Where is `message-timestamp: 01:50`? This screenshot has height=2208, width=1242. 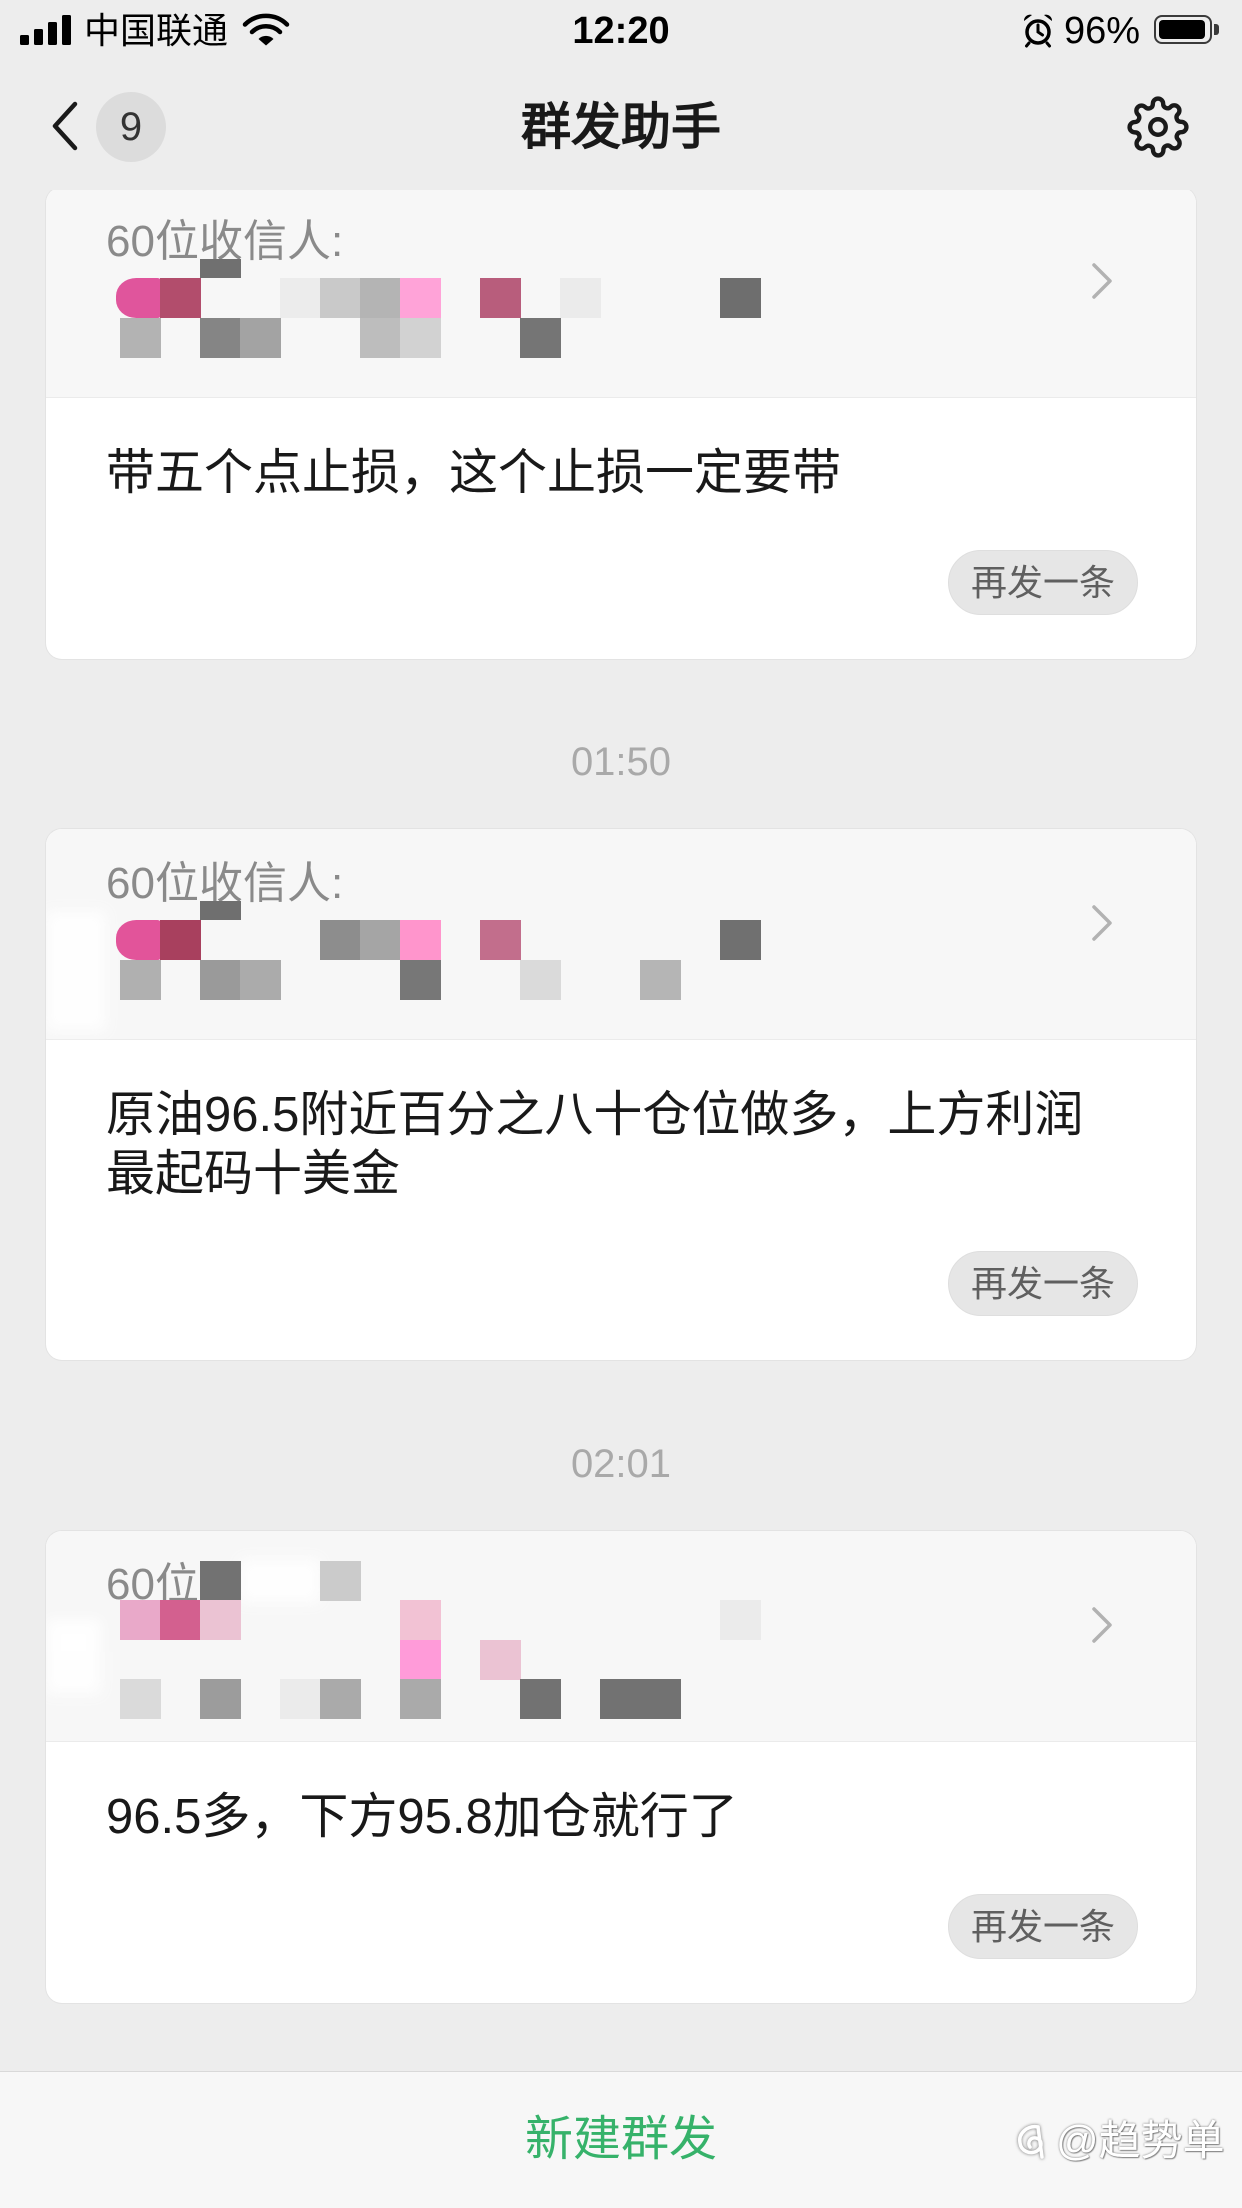 message-timestamp: 01:50 is located at coordinates (621, 762).